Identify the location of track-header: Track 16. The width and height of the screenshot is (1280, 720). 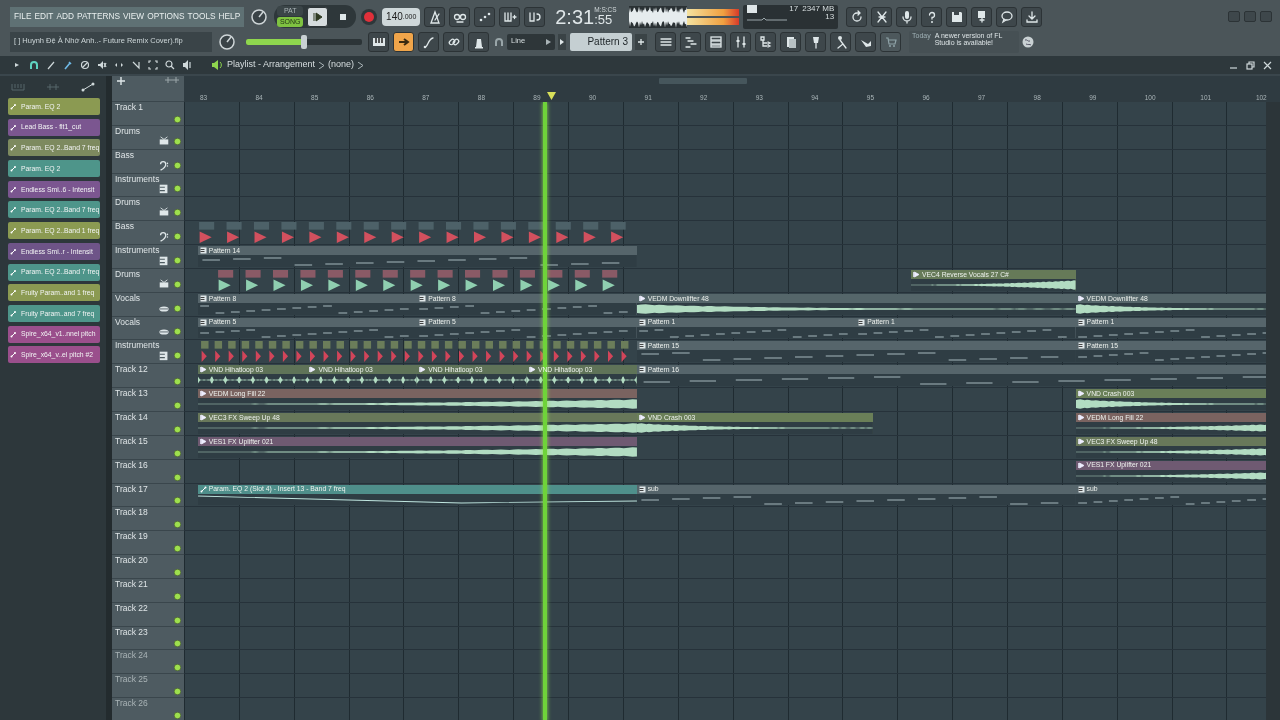
(148, 471).